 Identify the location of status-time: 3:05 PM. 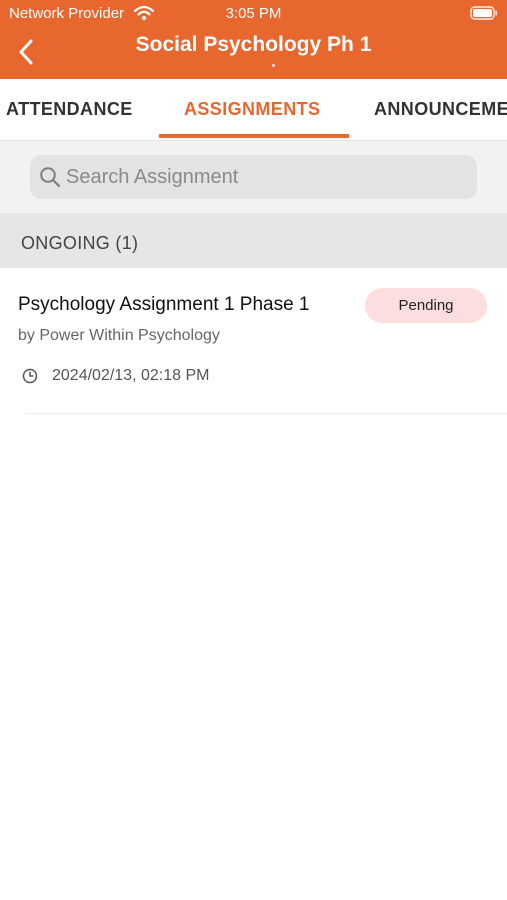
(253, 13).